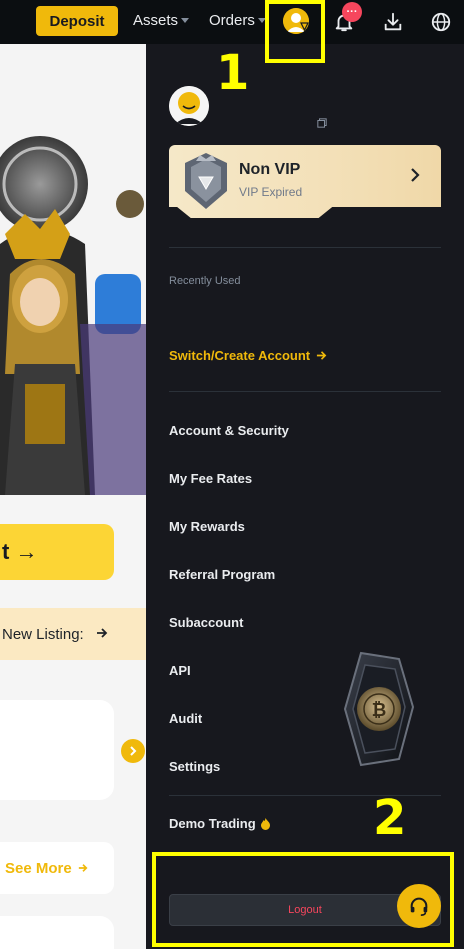 This screenshot has height=949, width=464. I want to click on menu-item-subaccount: Subaccount, so click(206, 622).